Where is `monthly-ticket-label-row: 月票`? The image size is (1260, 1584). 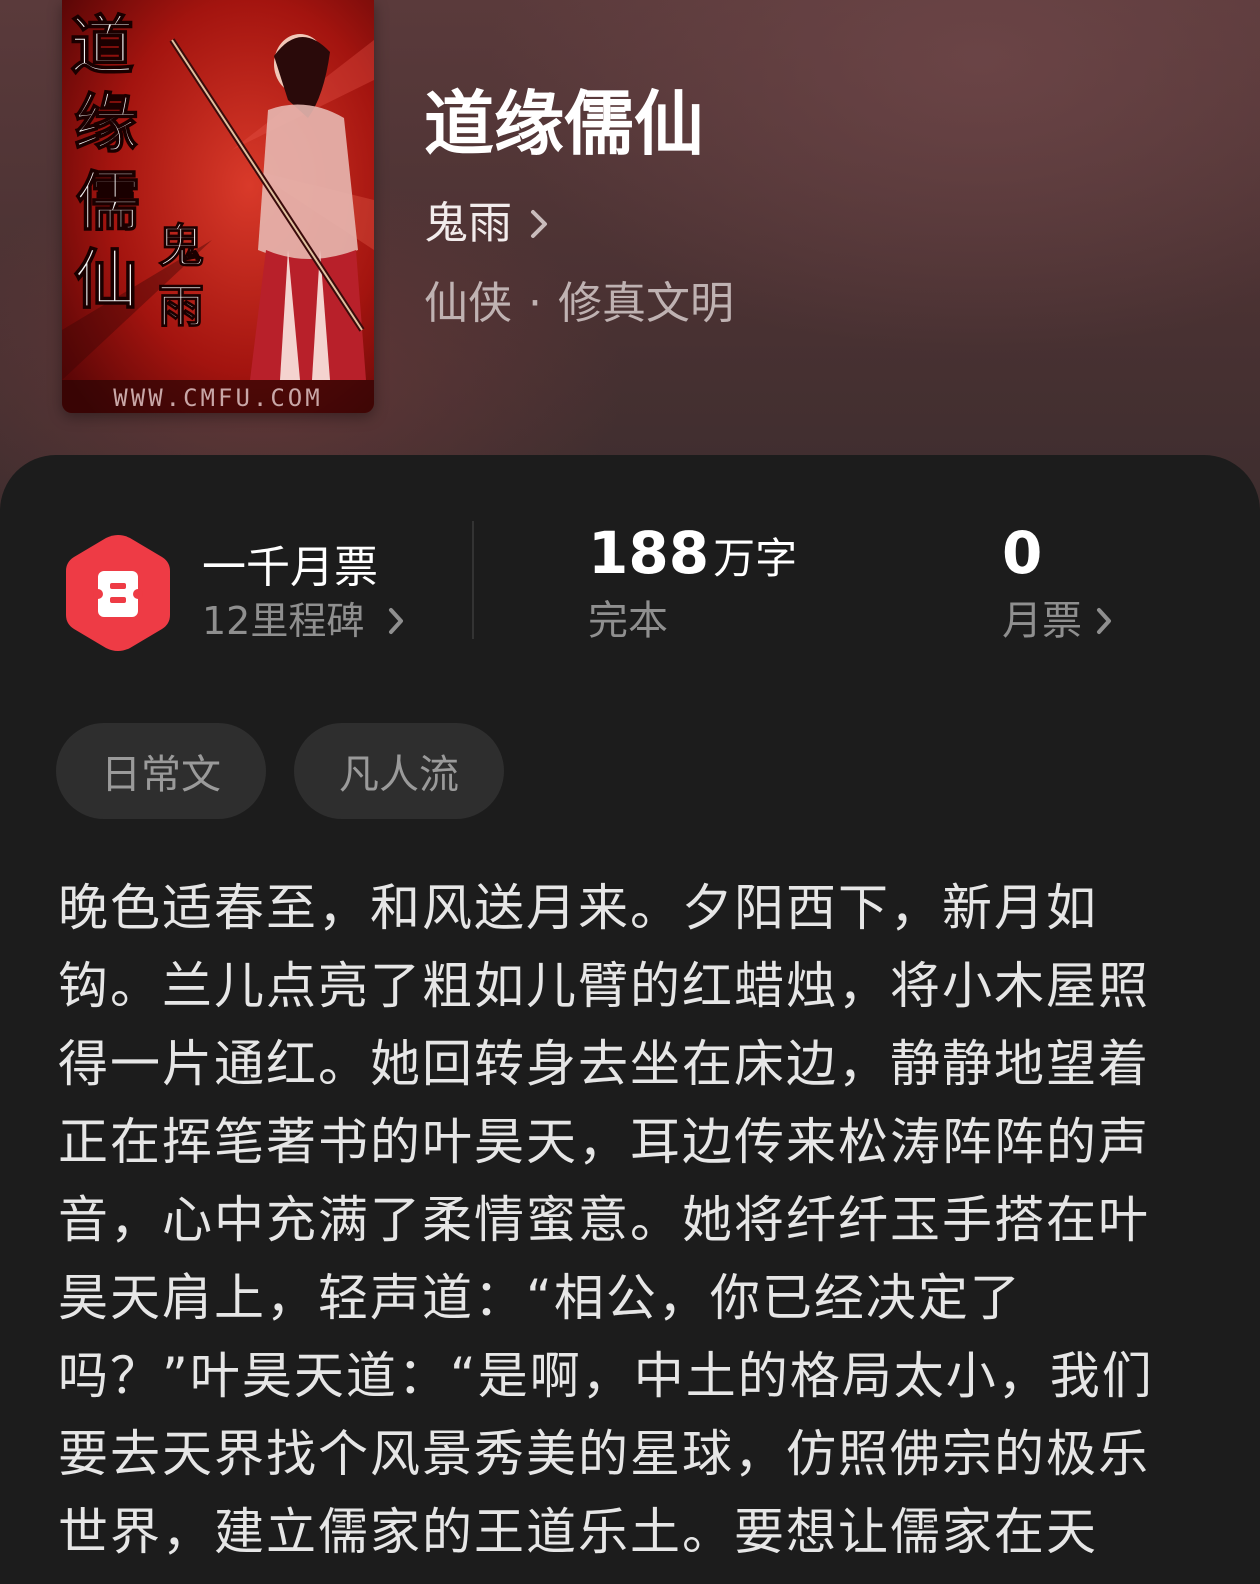 monthly-ticket-label-row: 月票 is located at coordinates (1057, 621).